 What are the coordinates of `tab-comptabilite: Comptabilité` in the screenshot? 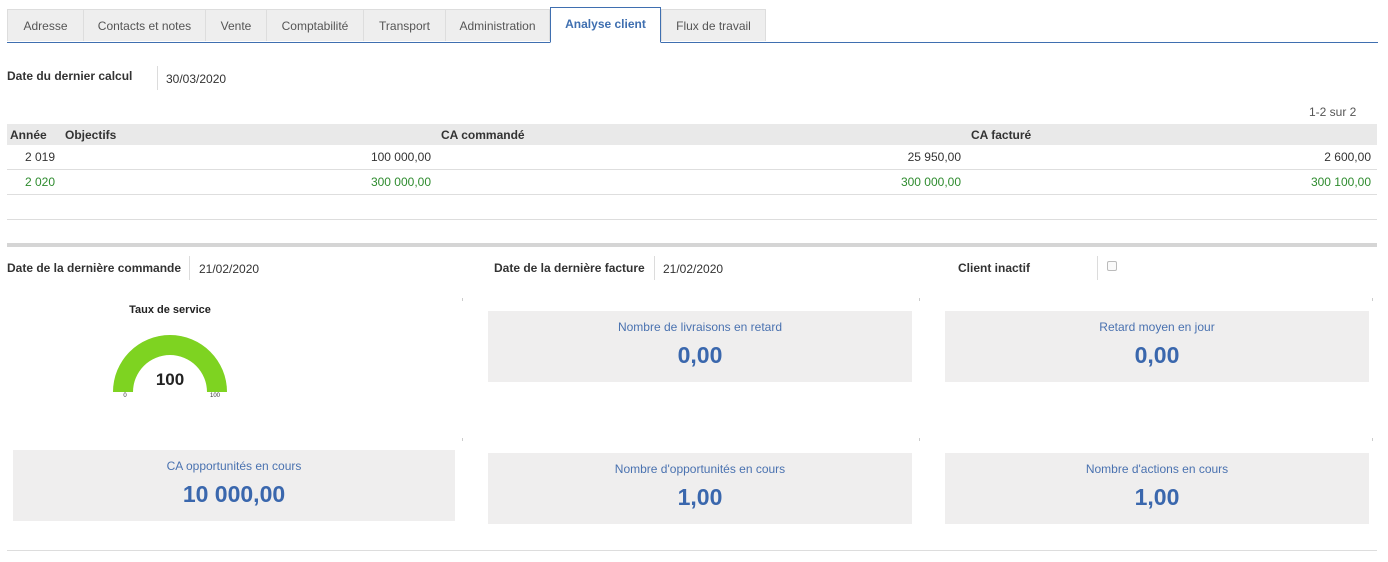 It's located at (315, 25).